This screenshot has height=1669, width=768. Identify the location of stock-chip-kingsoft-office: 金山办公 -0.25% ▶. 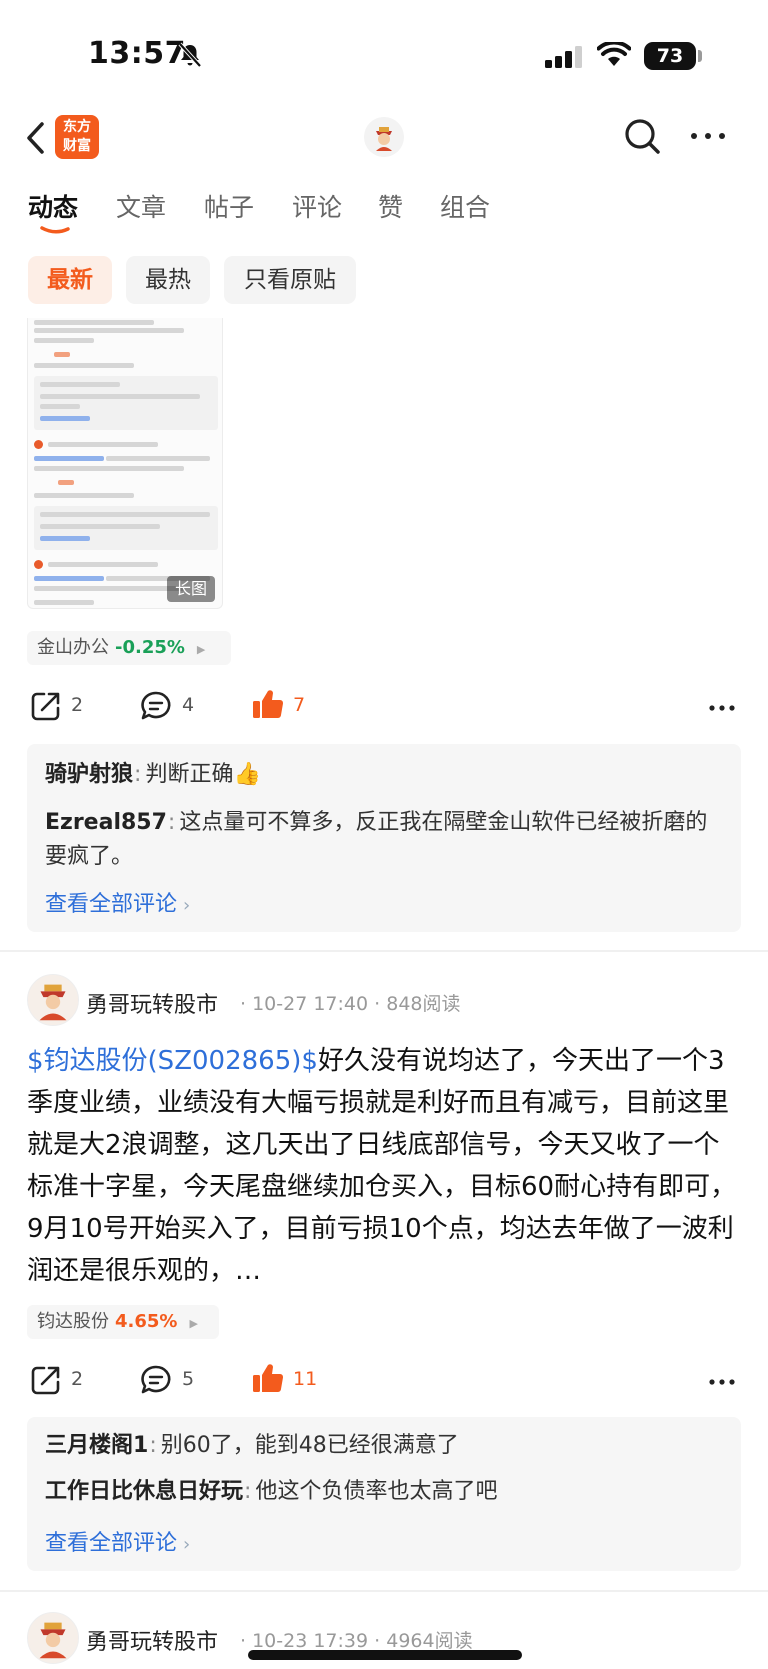
(129, 648).